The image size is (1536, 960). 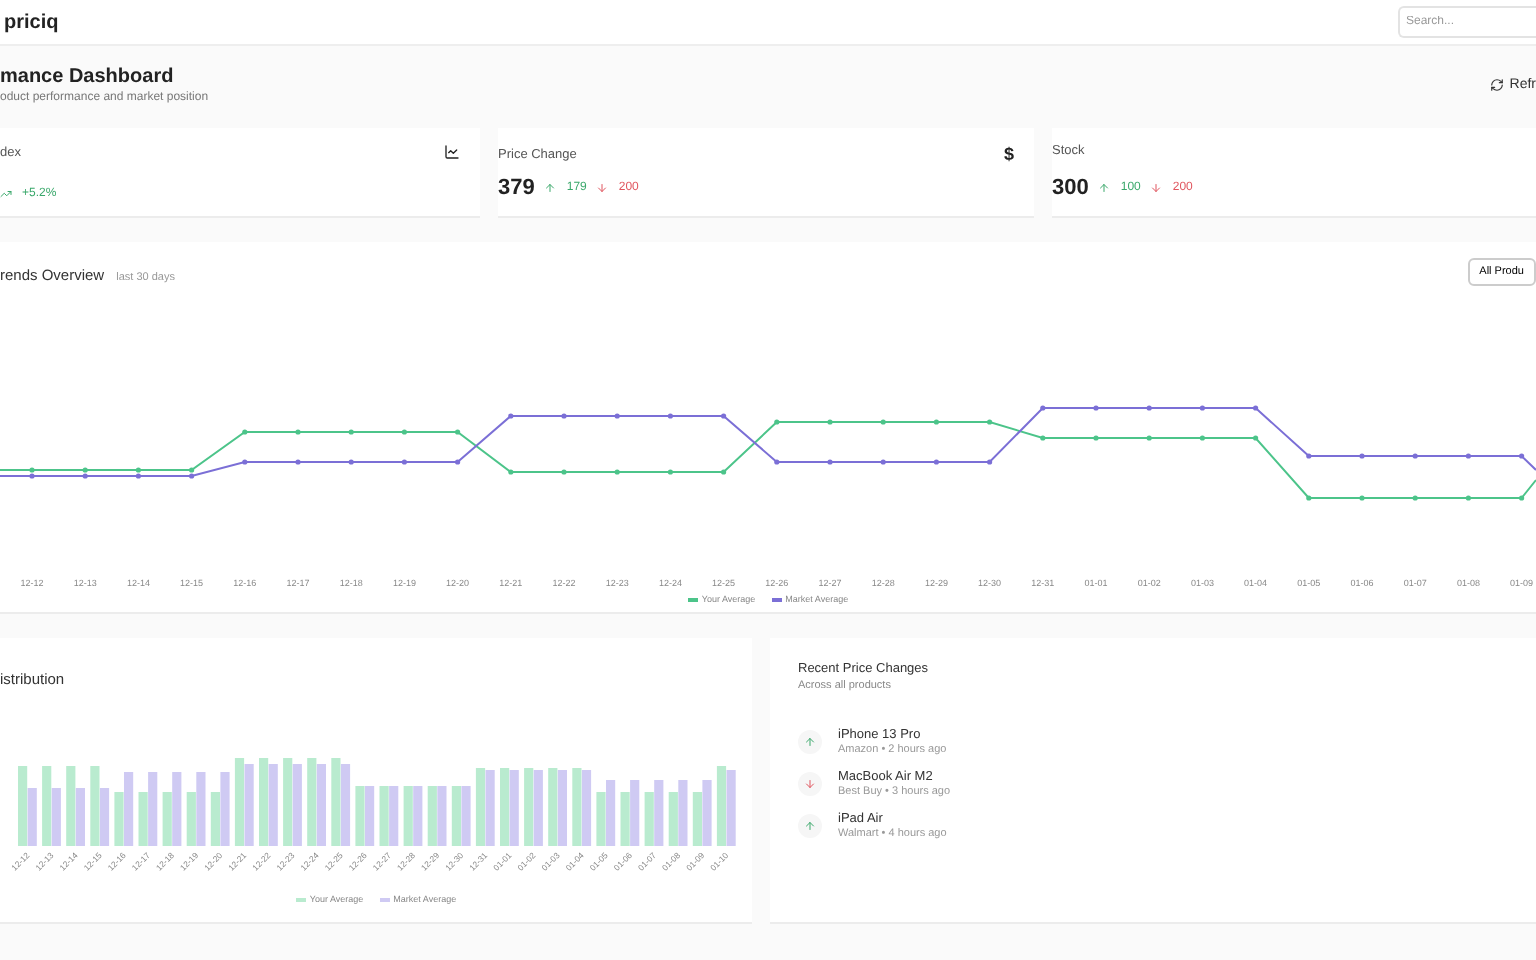 I want to click on logo: priciq, so click(x=31, y=22).